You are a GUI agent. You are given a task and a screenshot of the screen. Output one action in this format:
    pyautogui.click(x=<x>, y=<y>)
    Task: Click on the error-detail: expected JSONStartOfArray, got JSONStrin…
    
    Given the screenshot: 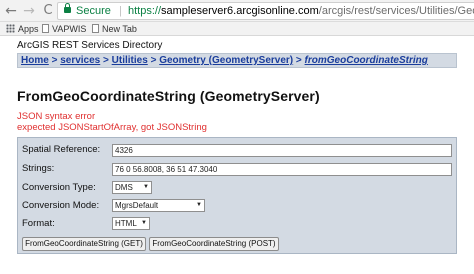 What is the action you would take?
    pyautogui.click(x=112, y=127)
    